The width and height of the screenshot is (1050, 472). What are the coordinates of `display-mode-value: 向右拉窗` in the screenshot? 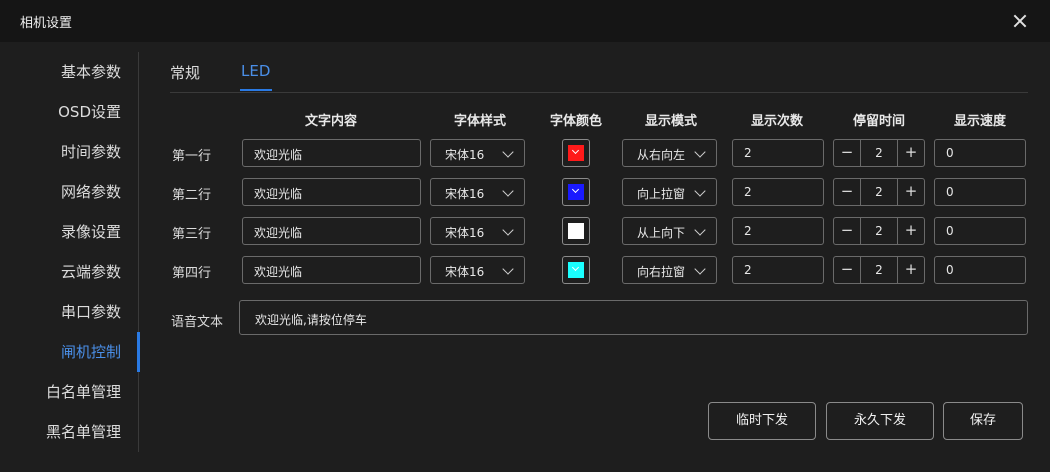 It's located at (661, 272).